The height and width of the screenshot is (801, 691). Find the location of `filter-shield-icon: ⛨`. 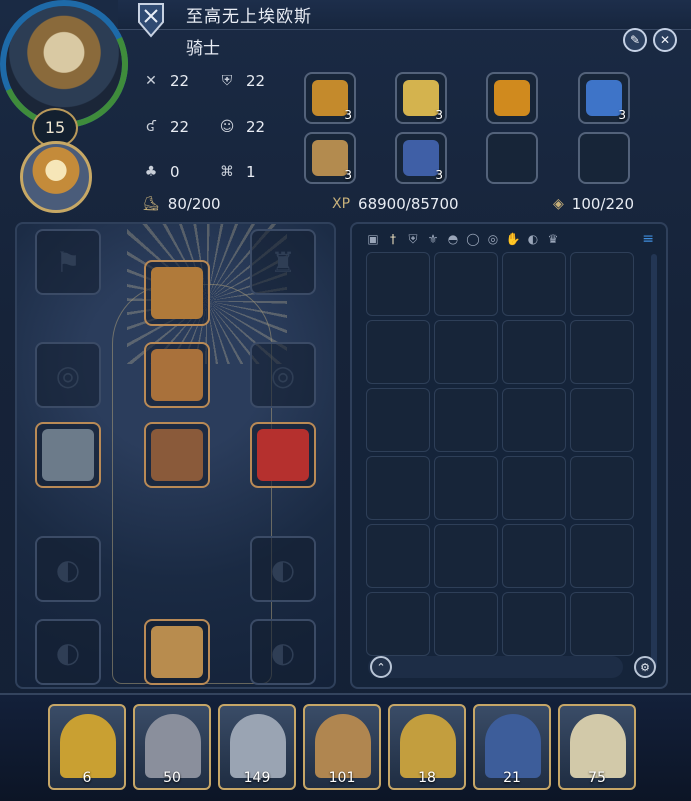

filter-shield-icon: ⛨ is located at coordinates (413, 239).